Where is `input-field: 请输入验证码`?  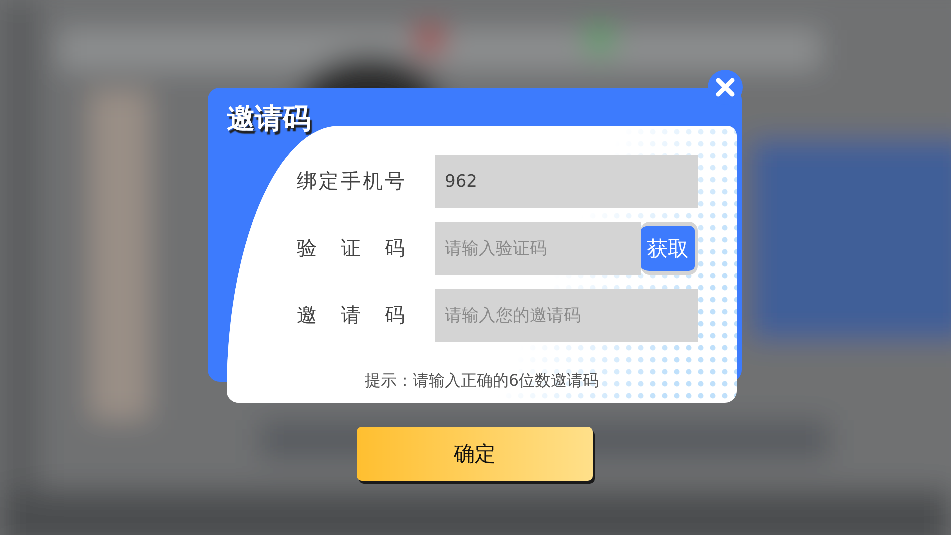
input-field: 请输入验证码 is located at coordinates (538, 248).